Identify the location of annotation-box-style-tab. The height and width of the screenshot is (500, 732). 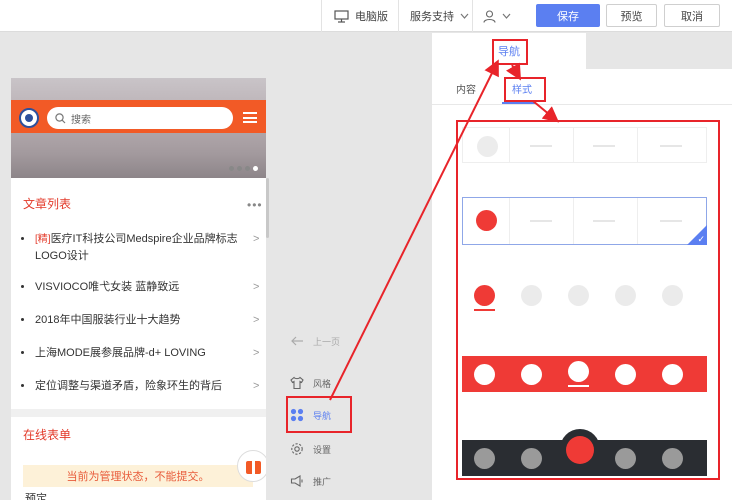
(525, 89).